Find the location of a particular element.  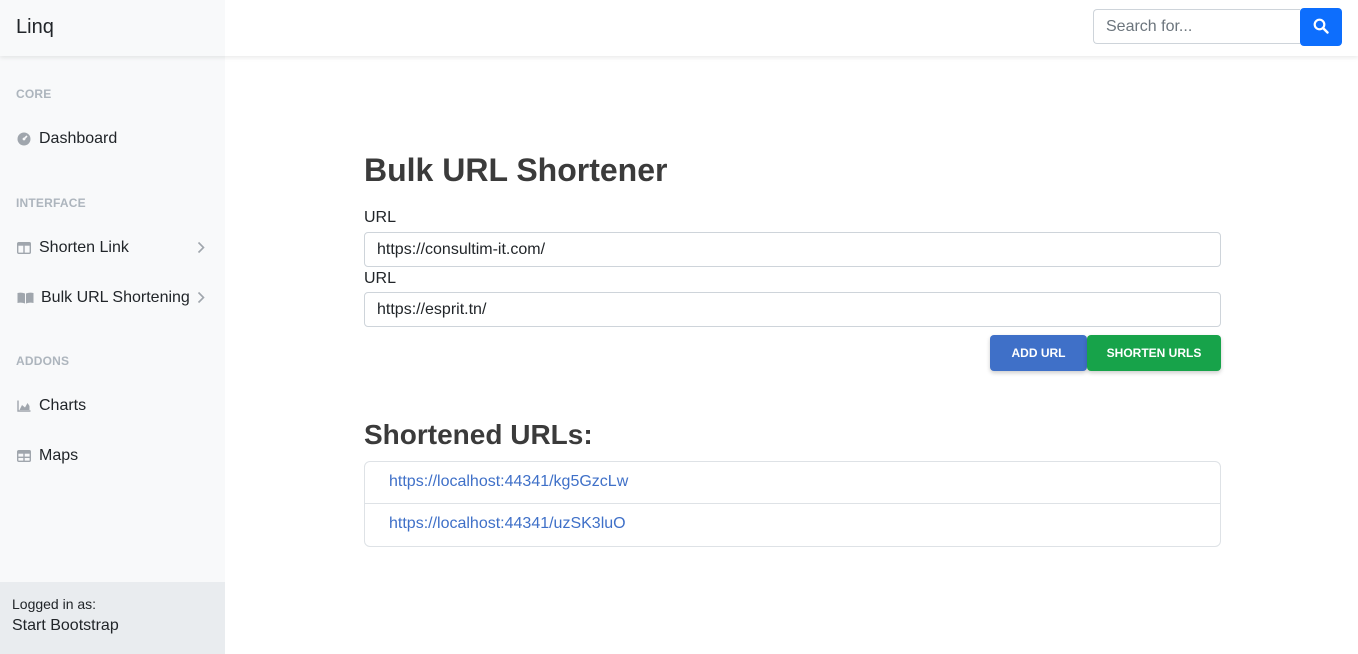

search-icon is located at coordinates (1321, 27).